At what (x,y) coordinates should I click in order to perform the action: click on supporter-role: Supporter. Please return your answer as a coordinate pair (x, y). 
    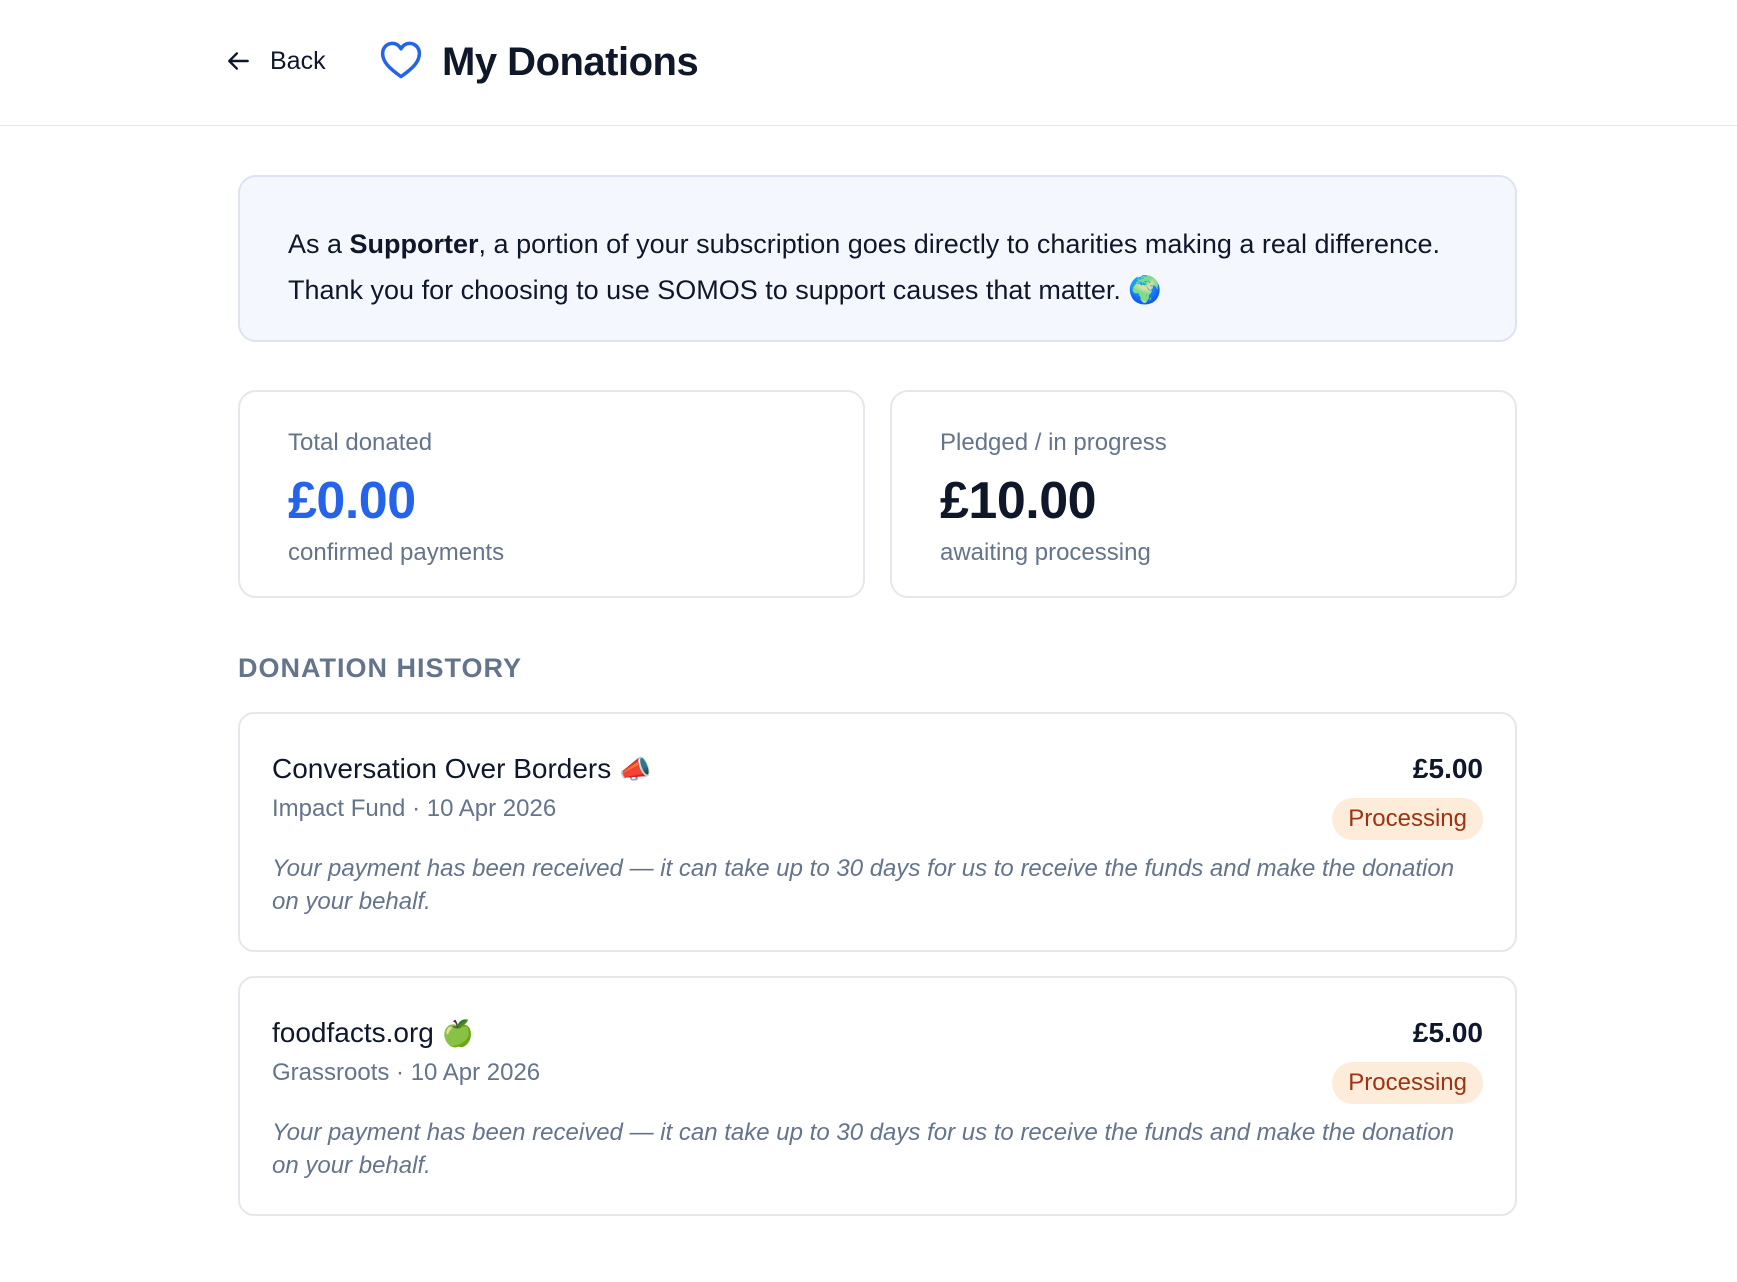
    Looking at the image, I should click on (414, 244).